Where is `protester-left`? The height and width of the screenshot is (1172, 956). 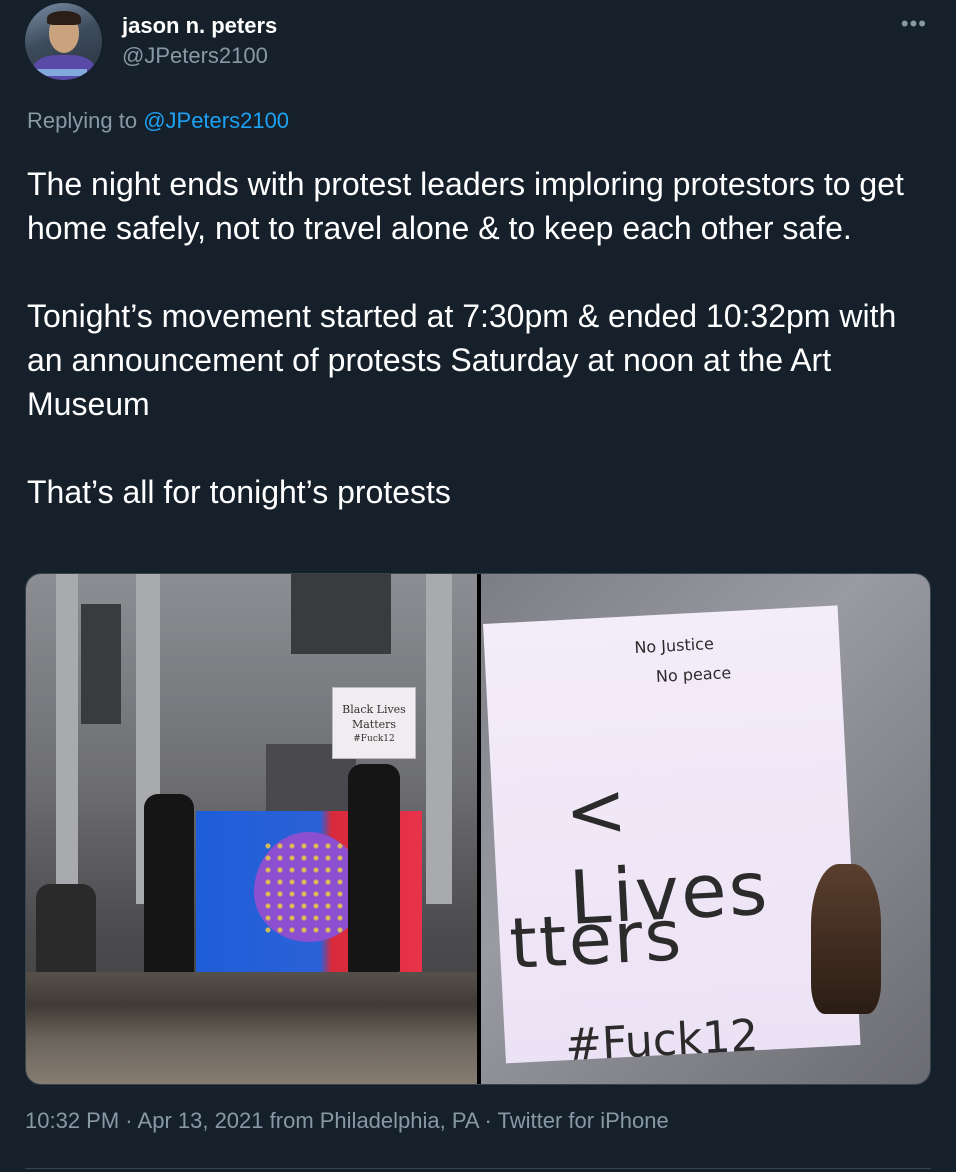
protester-left is located at coordinates (169, 894).